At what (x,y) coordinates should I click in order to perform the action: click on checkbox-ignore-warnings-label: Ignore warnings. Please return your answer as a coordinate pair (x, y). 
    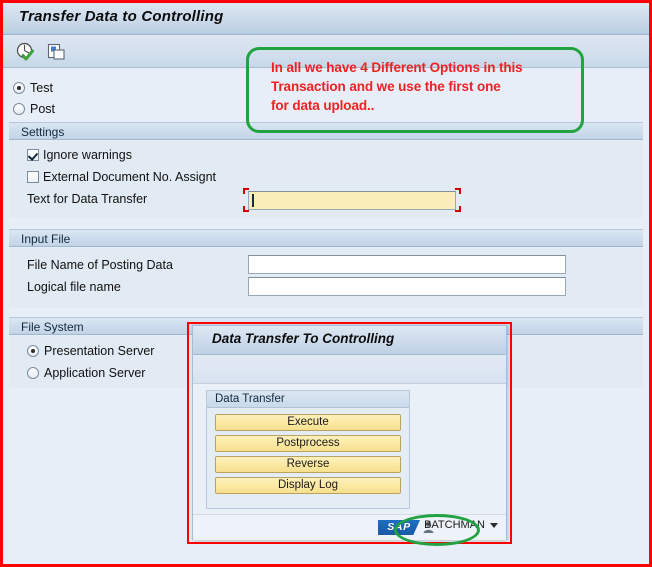
    Looking at the image, I should click on (87, 155).